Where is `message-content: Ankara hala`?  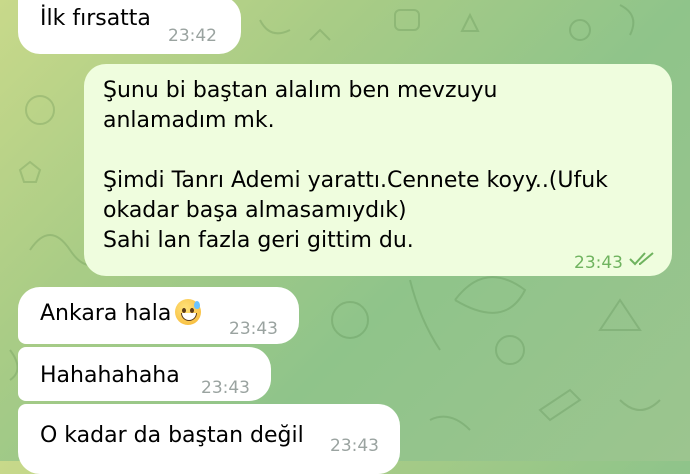 message-content: Ankara hala is located at coordinates (121, 314).